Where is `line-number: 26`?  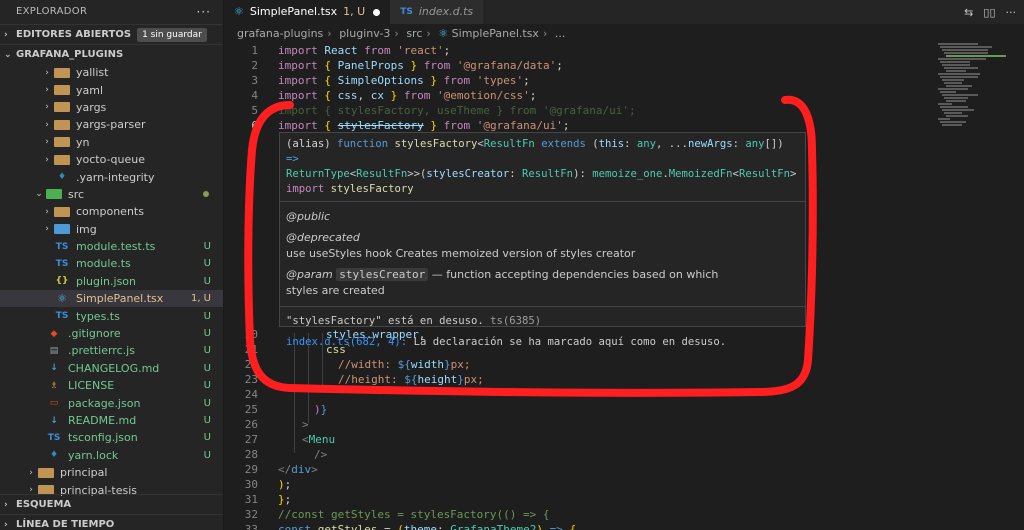
line-number: 26 is located at coordinates (251, 424).